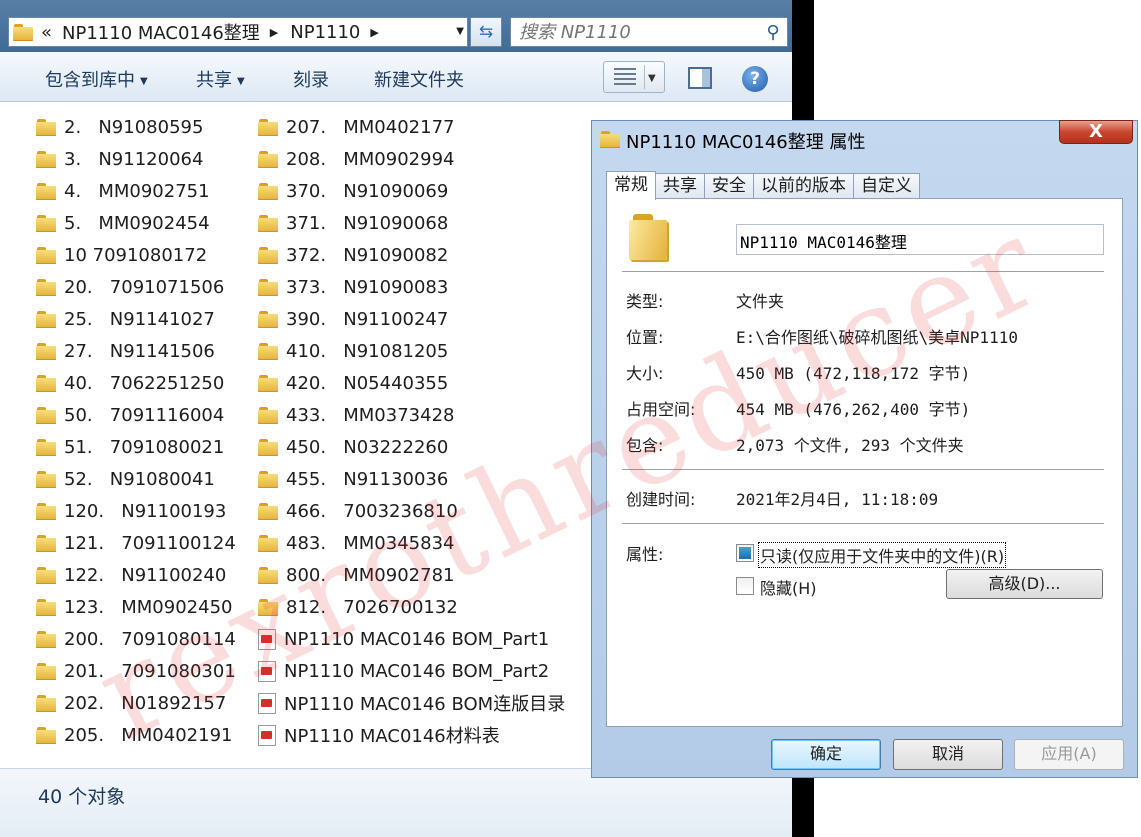 The width and height of the screenshot is (1141, 837). Describe the element at coordinates (411, 703) in the screenshot. I see `pdf-file-item: NP1110 MAC0146 BOM连版目录` at that location.